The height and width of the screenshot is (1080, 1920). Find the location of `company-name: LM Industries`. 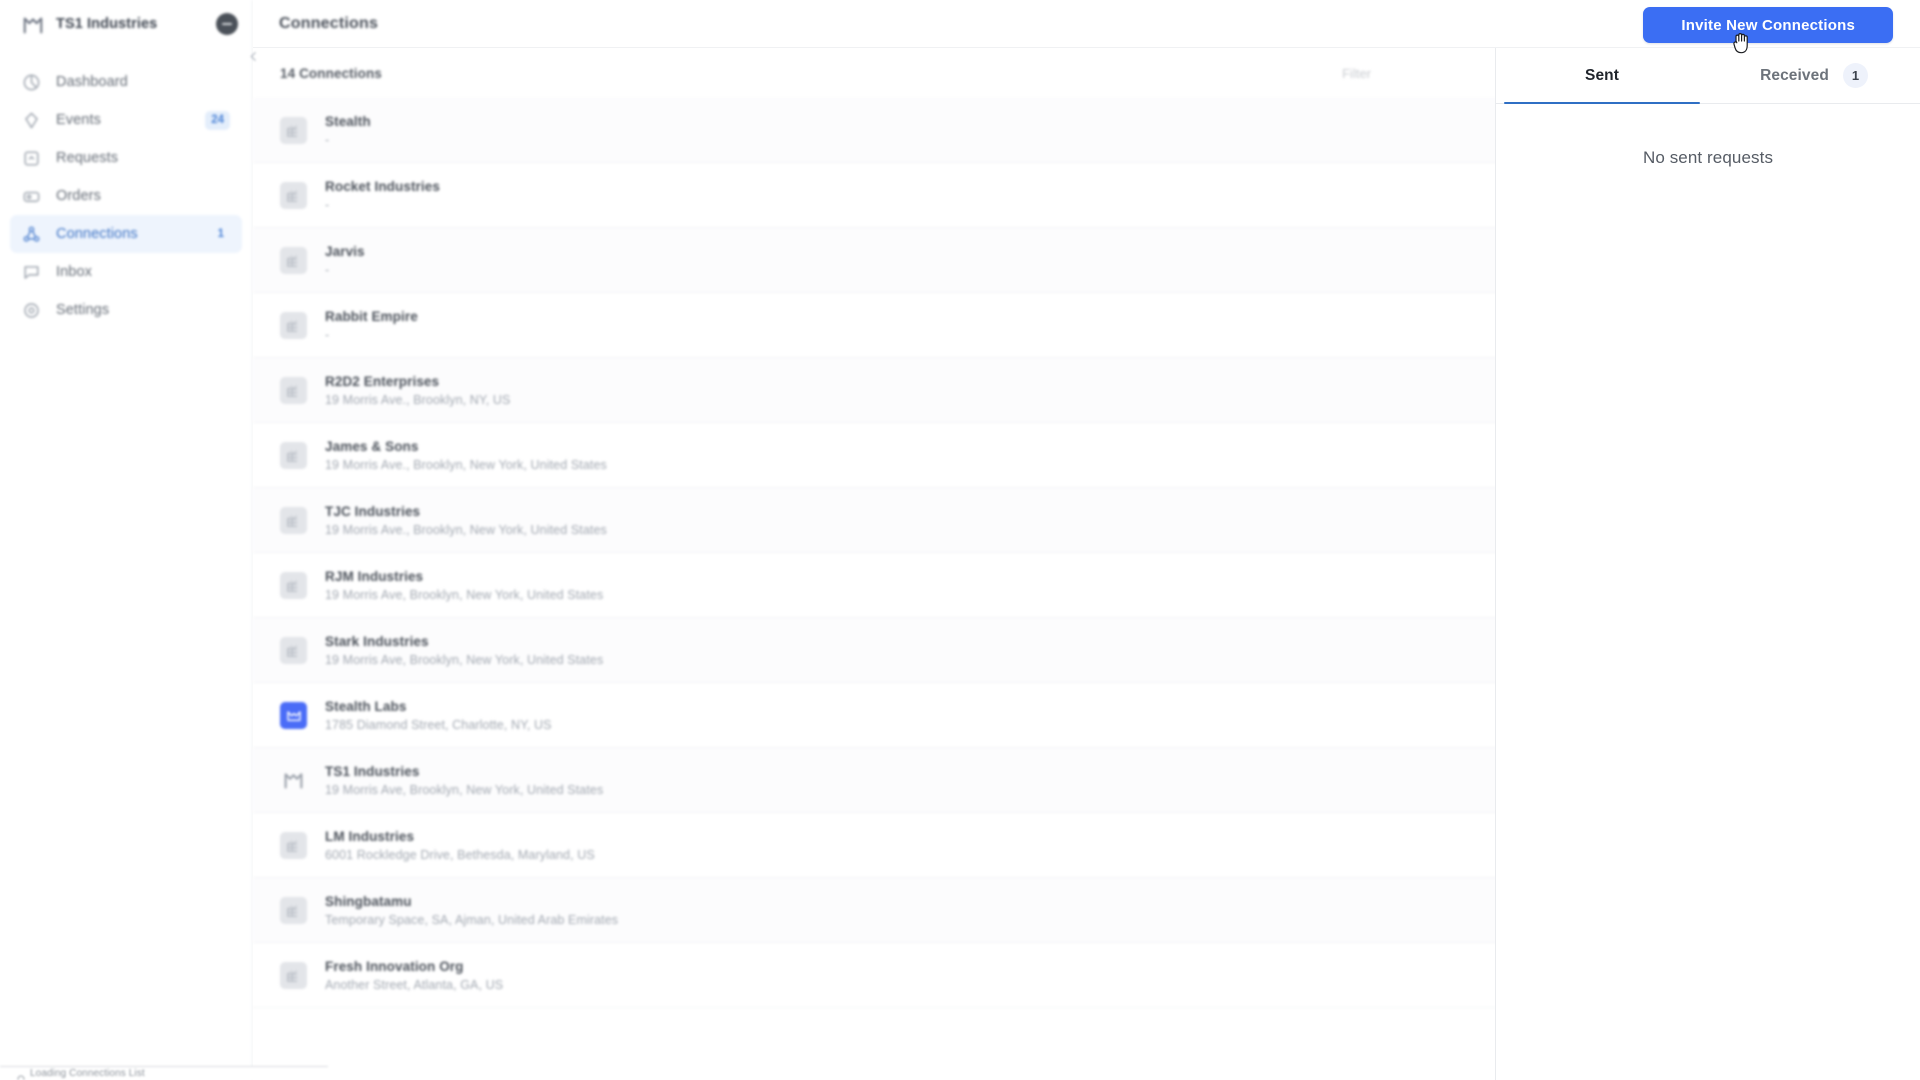

company-name: LM Industries is located at coordinates (370, 836).